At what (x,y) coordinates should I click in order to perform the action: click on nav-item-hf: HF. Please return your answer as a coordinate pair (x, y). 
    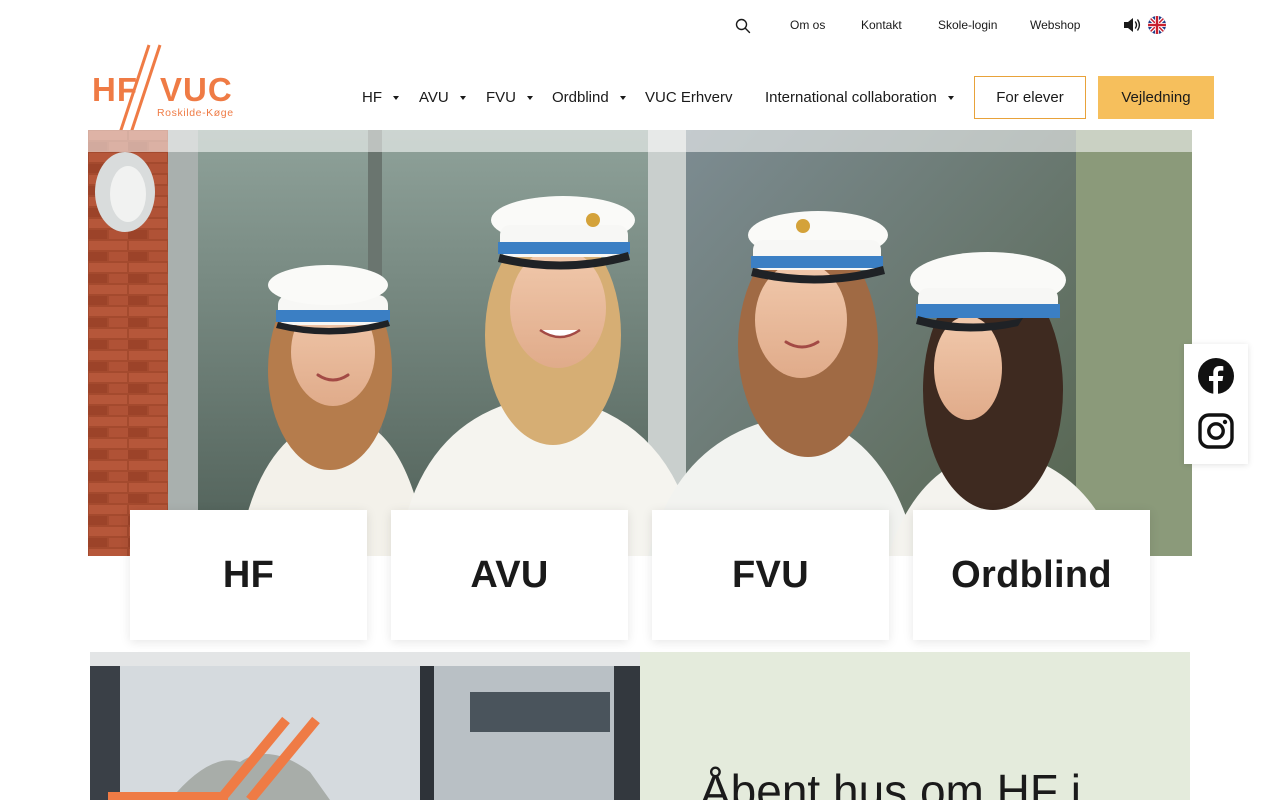
    Looking at the image, I should click on (380, 97).